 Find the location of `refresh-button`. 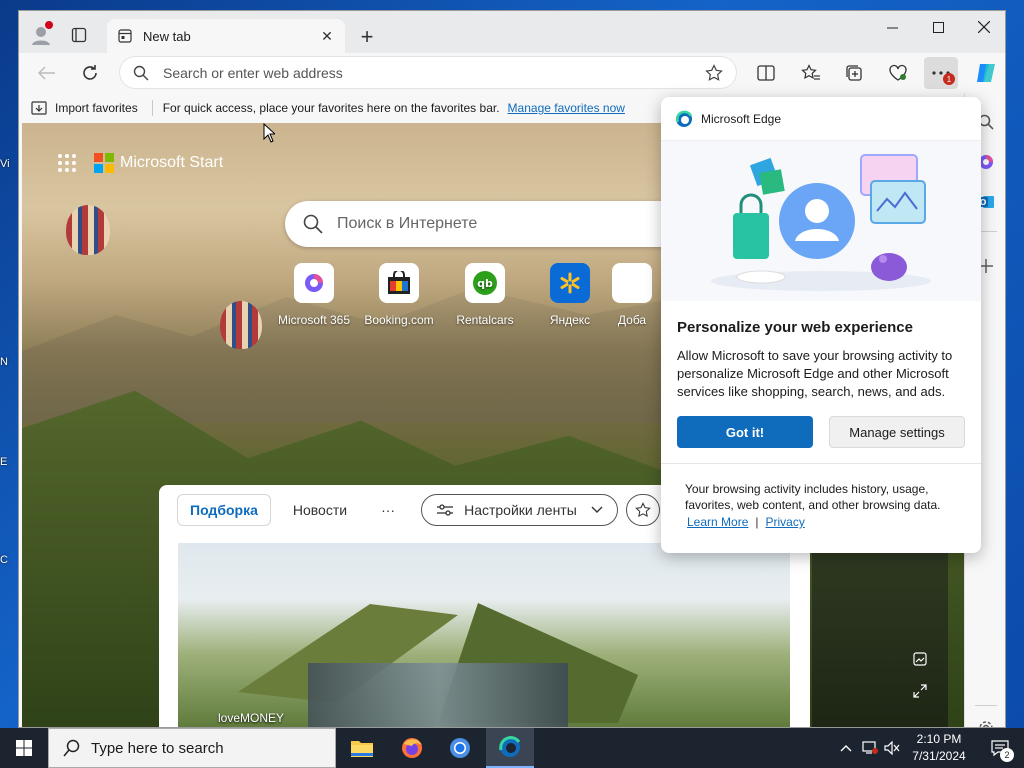

refresh-button is located at coordinates (90, 73).